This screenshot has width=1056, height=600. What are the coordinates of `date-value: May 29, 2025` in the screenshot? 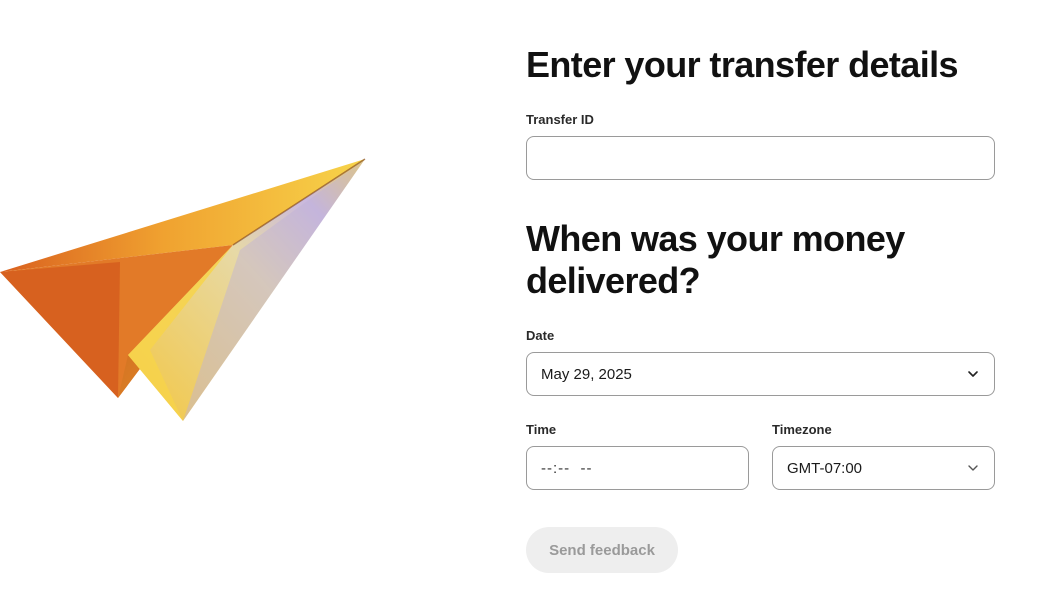 It's located at (586, 374).